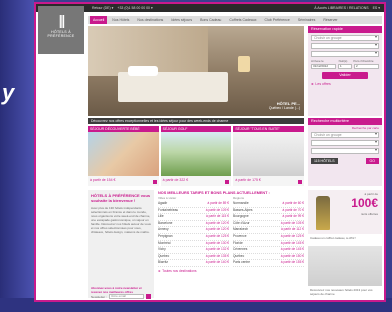  I want to click on rate-row: Côte d'Azur à partir de 105 €, so click(268, 224).